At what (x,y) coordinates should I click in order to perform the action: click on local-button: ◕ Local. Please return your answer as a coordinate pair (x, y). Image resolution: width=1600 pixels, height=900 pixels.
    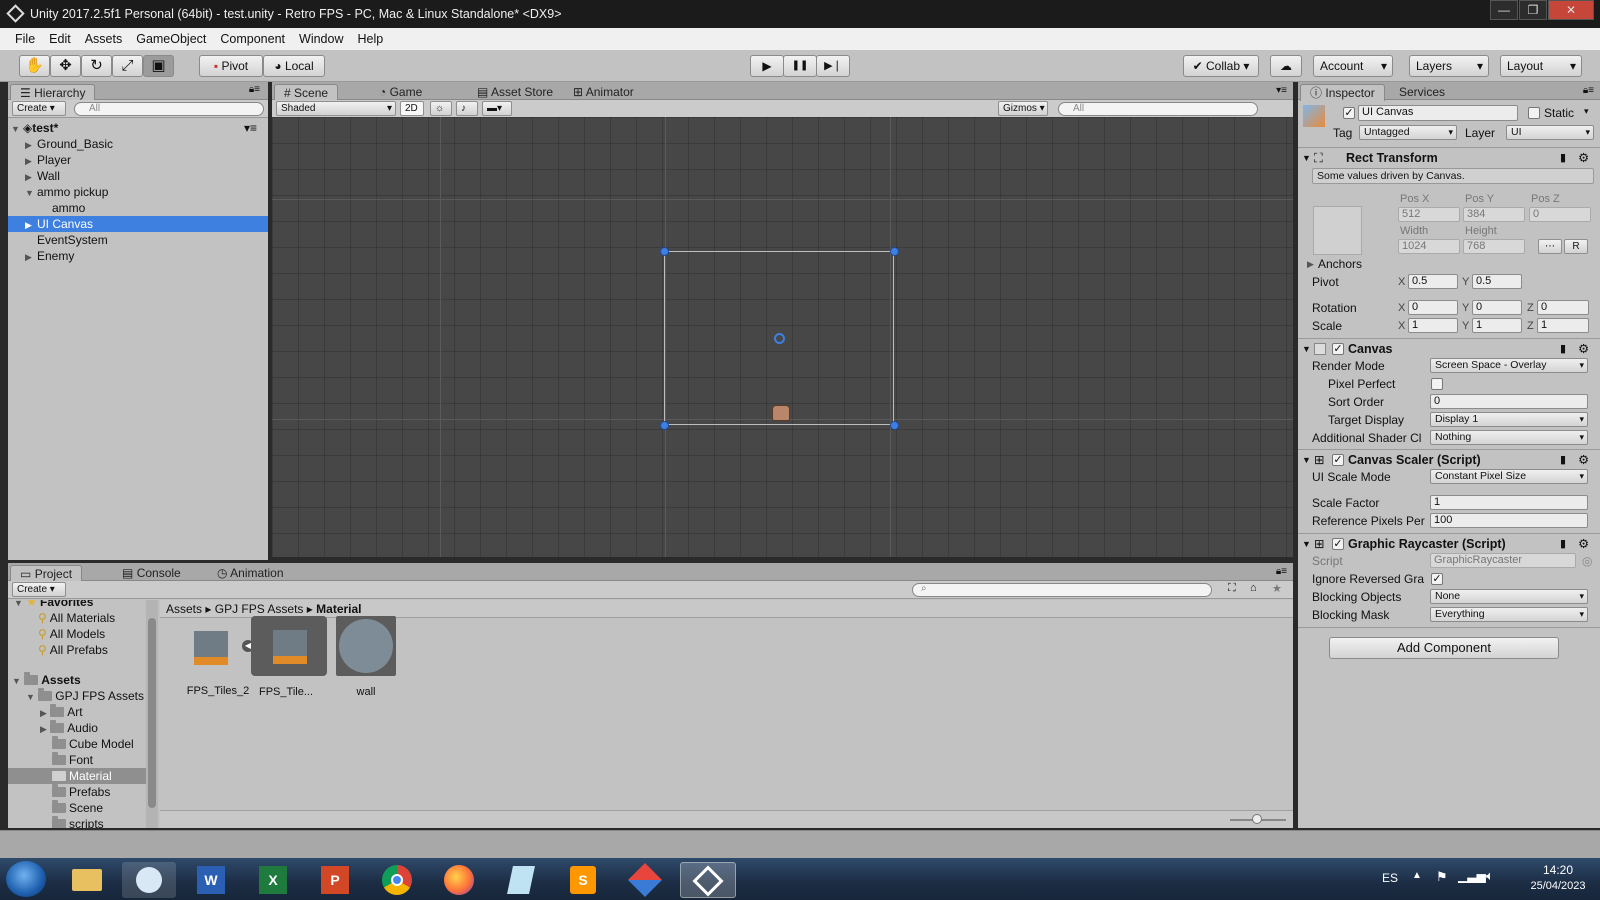
    Looking at the image, I should click on (294, 66).